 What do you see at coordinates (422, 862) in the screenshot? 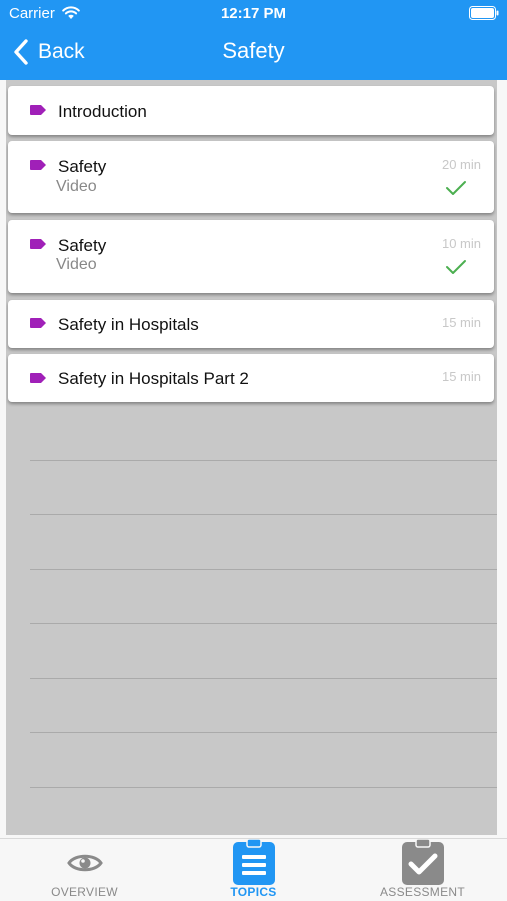
I see `clipboard-check-icon` at bounding box center [422, 862].